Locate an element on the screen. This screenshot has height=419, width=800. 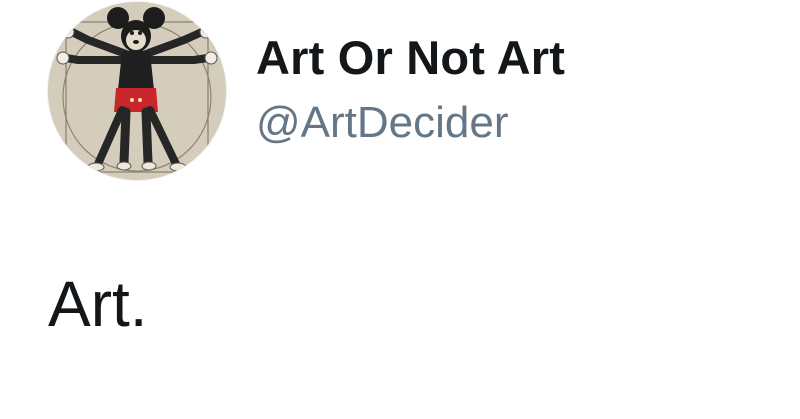
user-handle: @ArtDecider is located at coordinates (382, 123).